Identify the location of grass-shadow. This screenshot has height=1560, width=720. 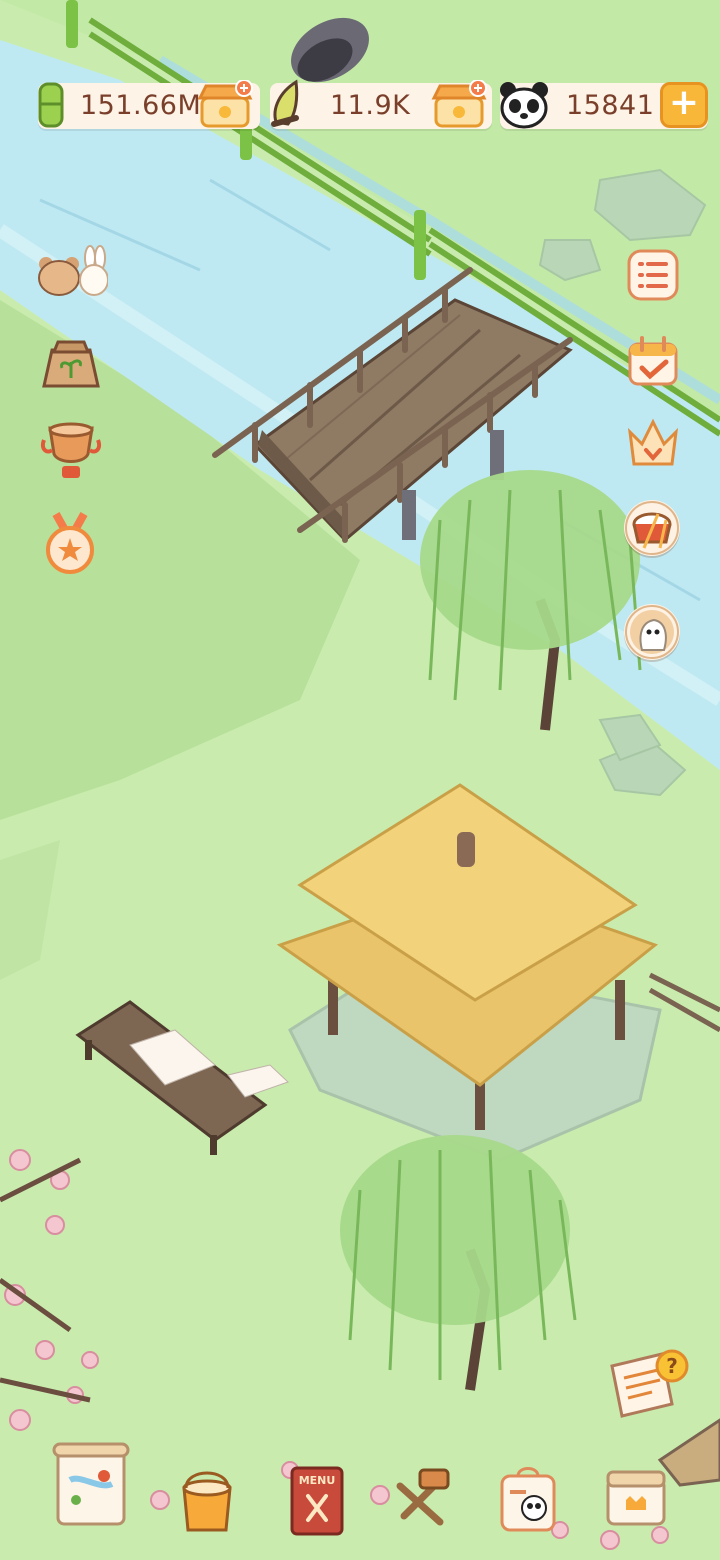
(30, 910).